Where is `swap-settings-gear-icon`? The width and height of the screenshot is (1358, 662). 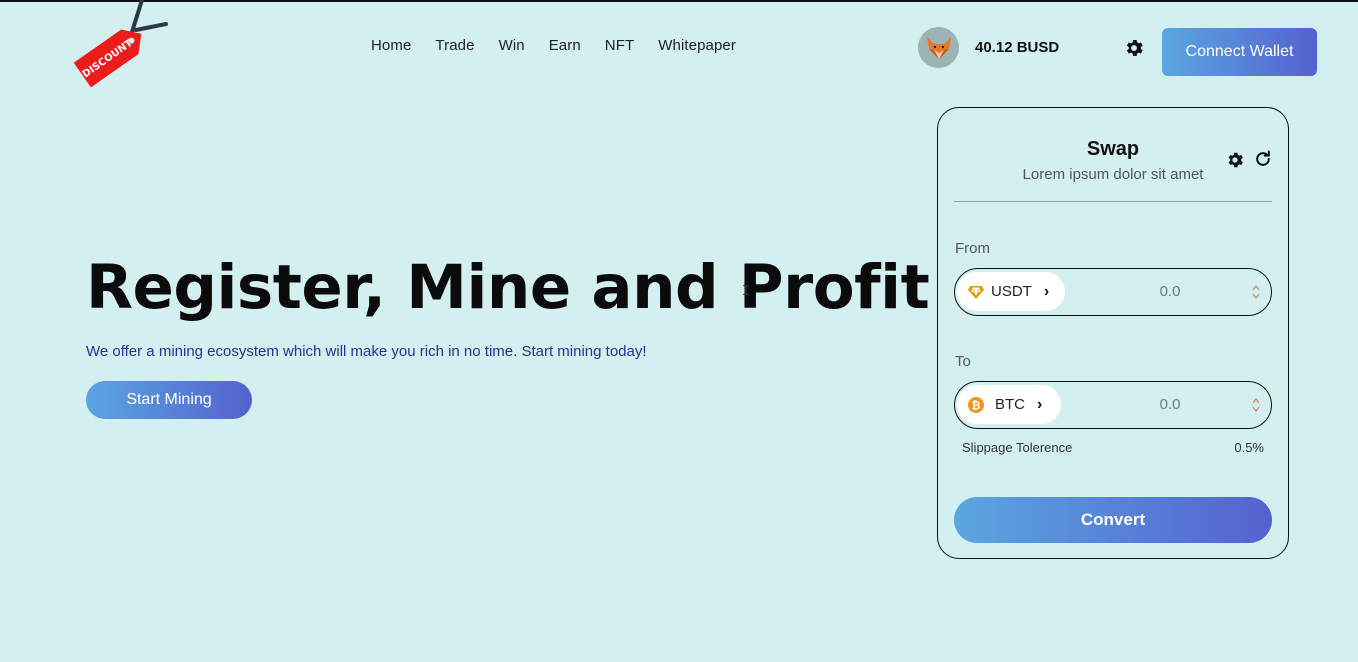
swap-settings-gear-icon is located at coordinates (1235, 160).